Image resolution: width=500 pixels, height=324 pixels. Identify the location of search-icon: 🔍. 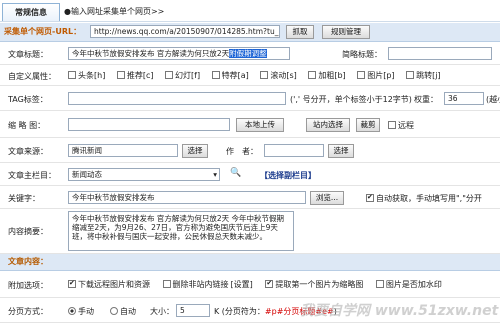
(235, 173).